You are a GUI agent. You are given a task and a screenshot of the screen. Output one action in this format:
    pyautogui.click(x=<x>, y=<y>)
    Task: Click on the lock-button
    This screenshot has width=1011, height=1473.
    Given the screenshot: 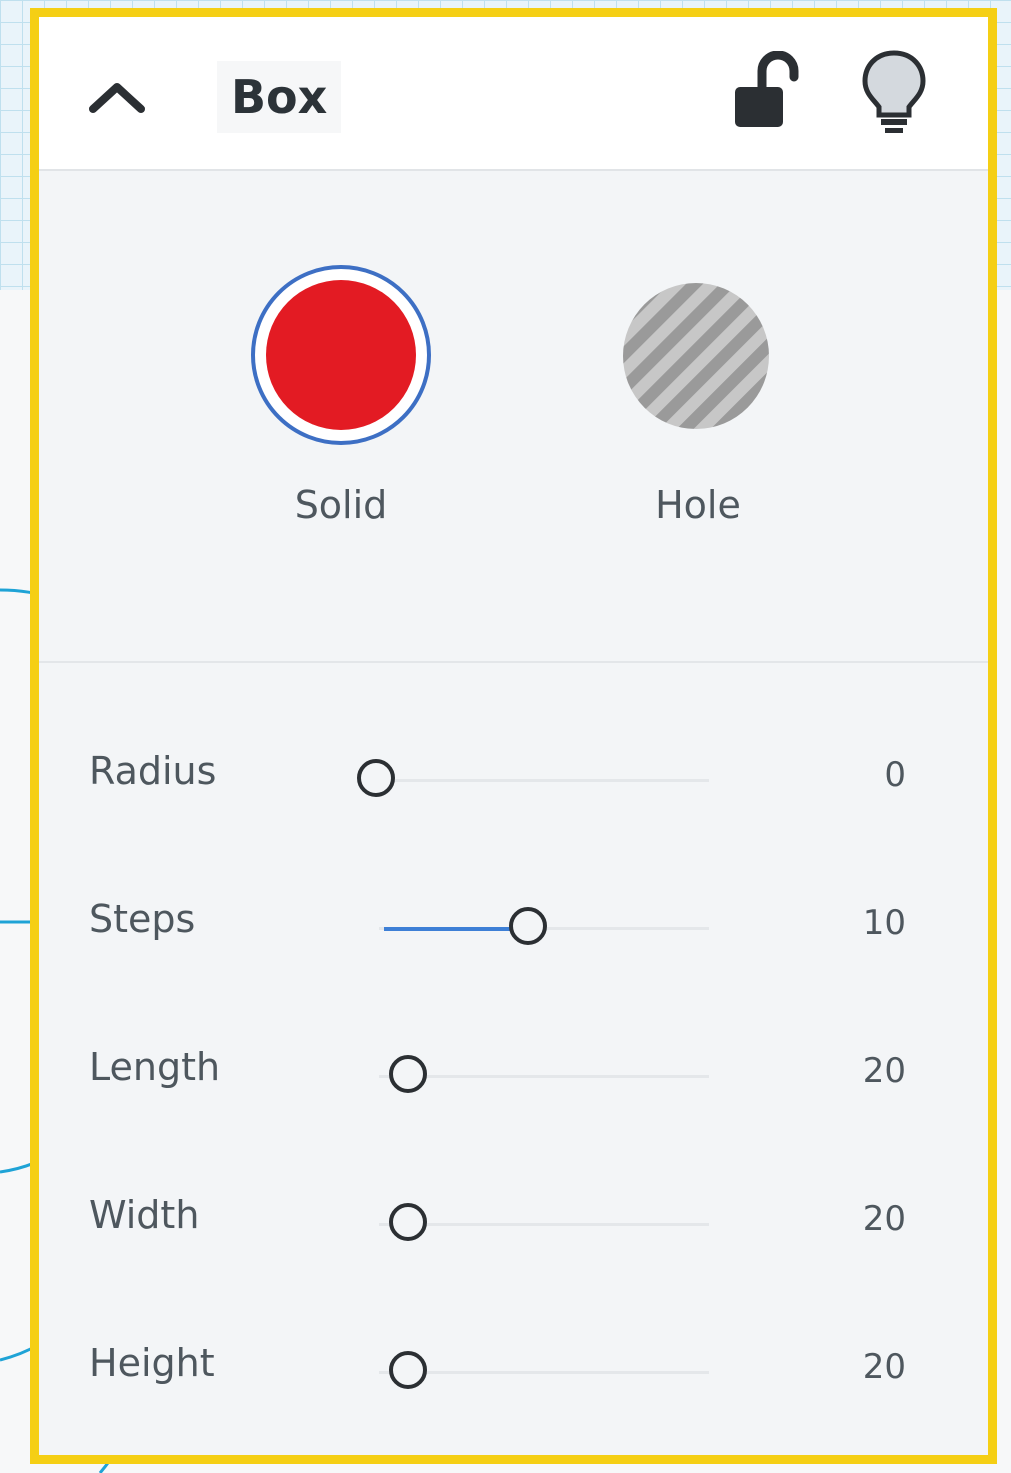 What is the action you would take?
    pyautogui.click(x=764, y=90)
    